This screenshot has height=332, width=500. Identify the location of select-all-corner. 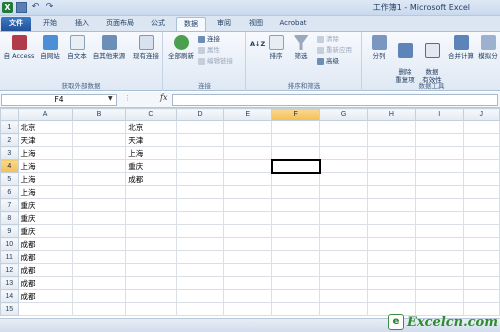
(9, 114).